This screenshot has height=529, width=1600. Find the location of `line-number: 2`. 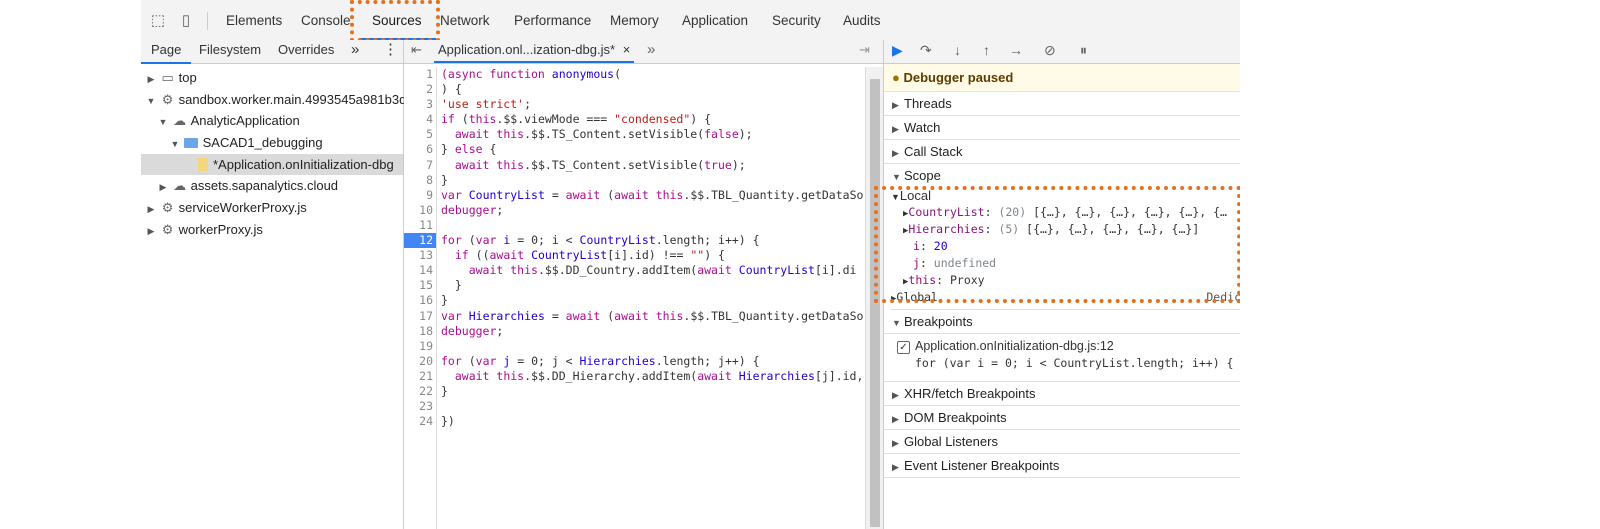

line-number: 2 is located at coordinates (420, 89).